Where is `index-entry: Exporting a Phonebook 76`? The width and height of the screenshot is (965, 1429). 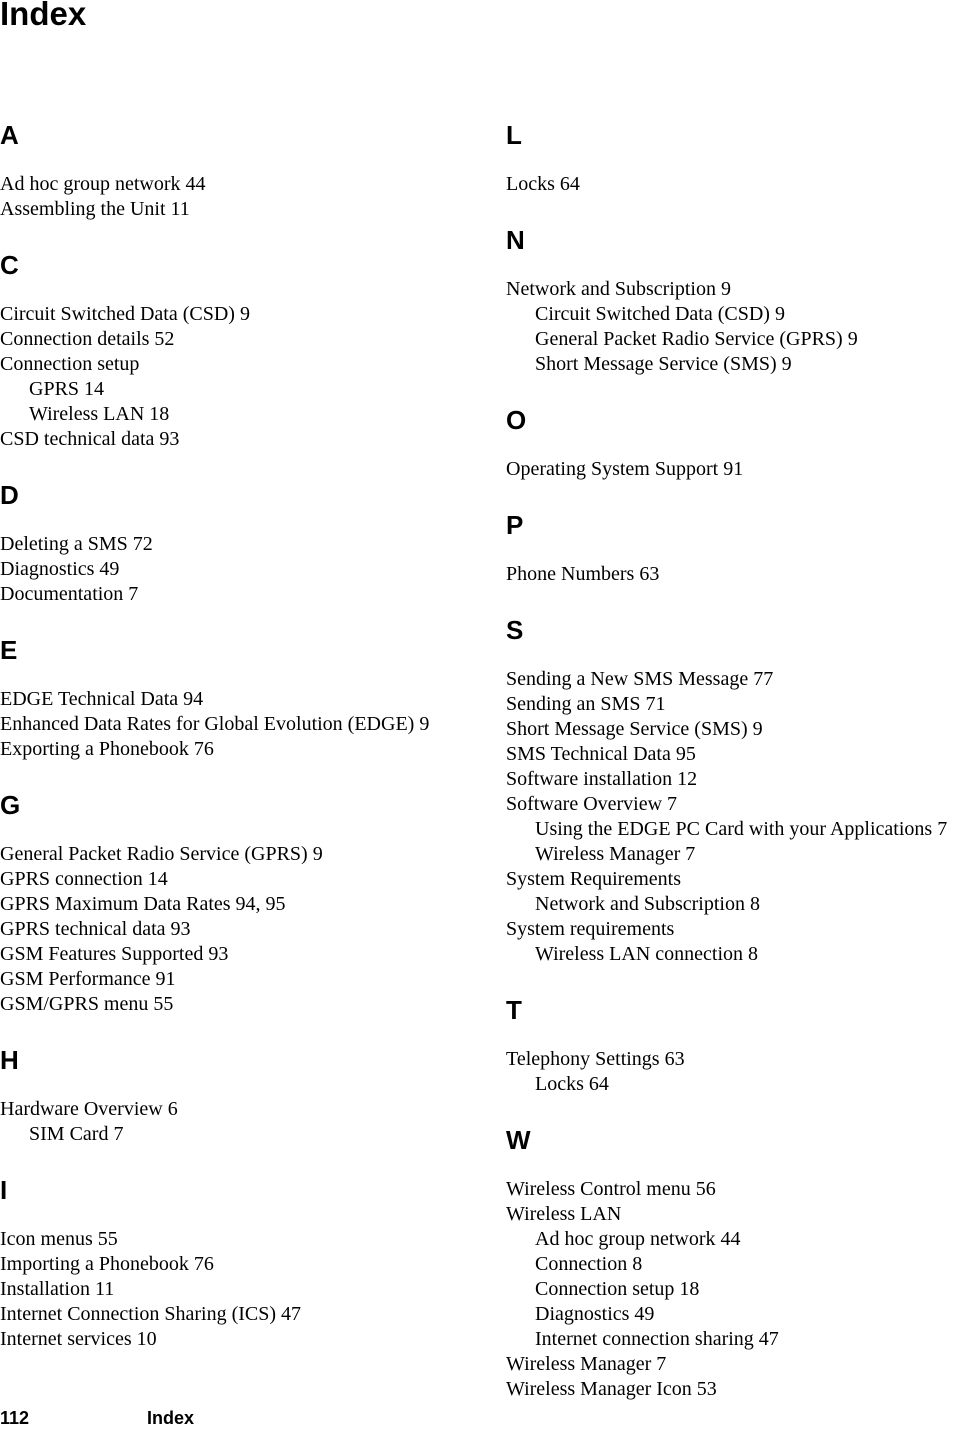 index-entry: Exporting a Phonebook 76 is located at coordinates (107, 749).